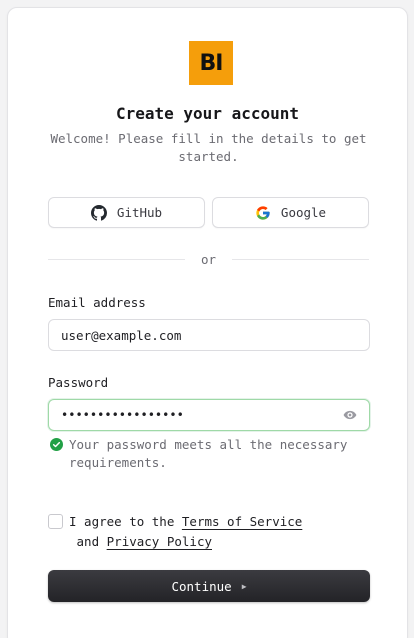 Image resolution: width=414 pixels, height=638 pixels. What do you see at coordinates (242, 521) in the screenshot?
I see `terms-of-service-link: Terms of Service` at bounding box center [242, 521].